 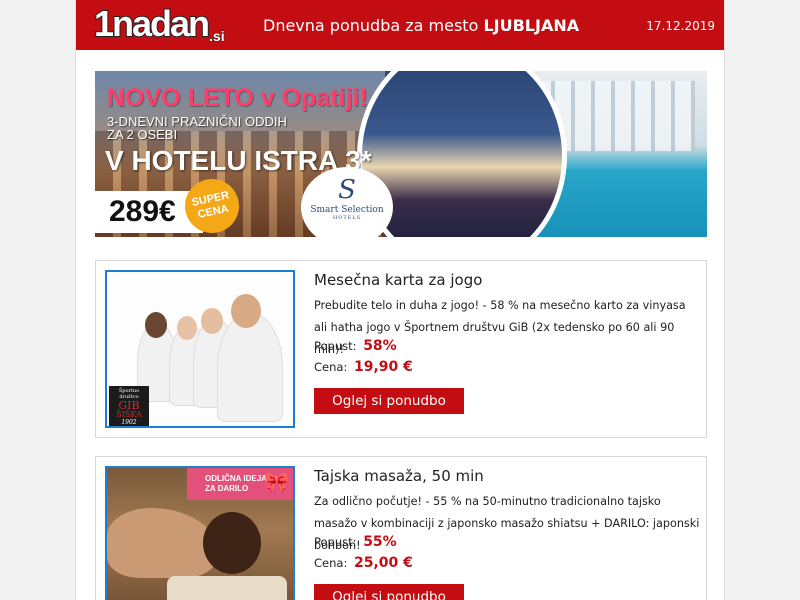 I want to click on gib-logo-line-1: Športno društvo, so click(x=129, y=394).